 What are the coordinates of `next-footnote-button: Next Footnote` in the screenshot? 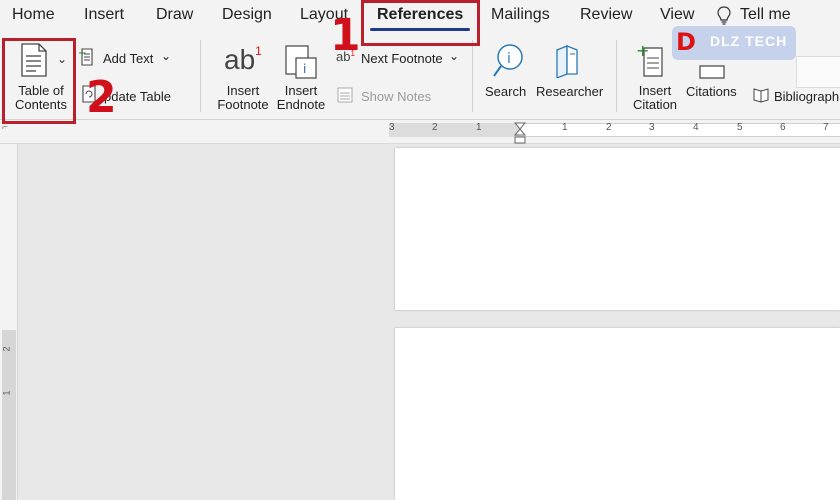 It's located at (402, 58).